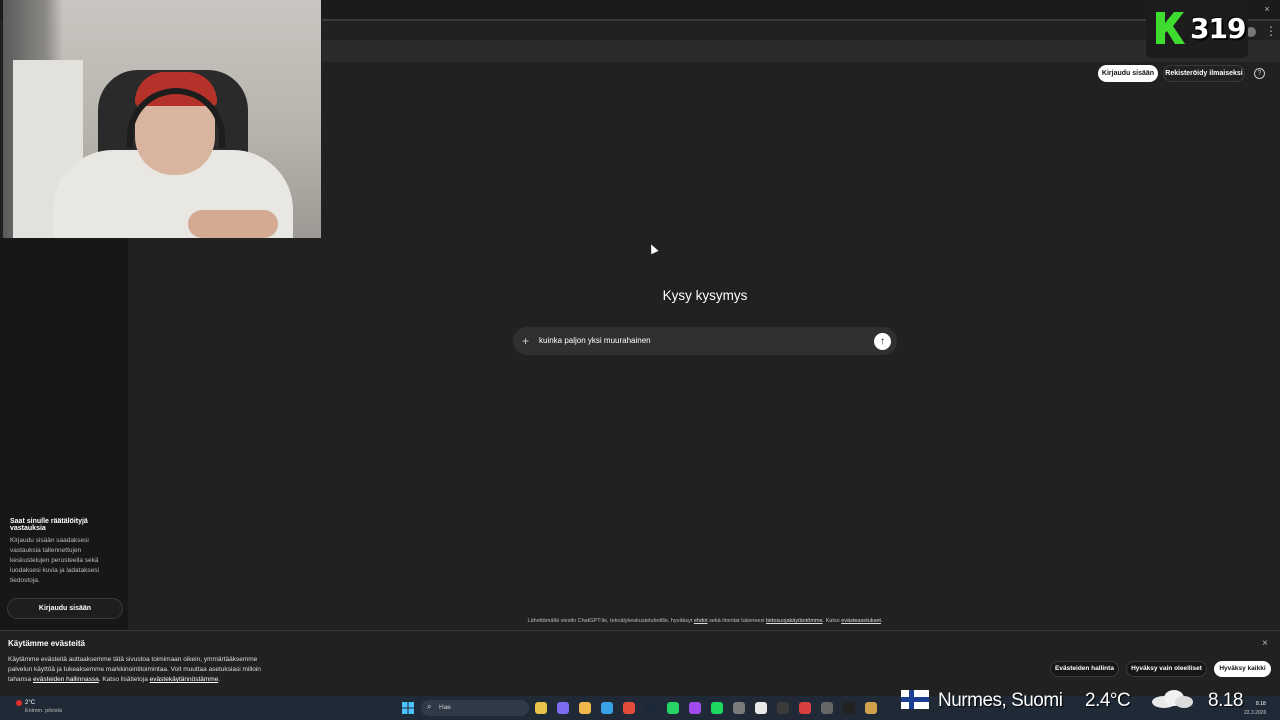 This screenshot has height=720, width=1280. Describe the element at coordinates (1166, 669) in the screenshot. I see `cookie-essential-button: Hyväksy vain oleelliset` at that location.